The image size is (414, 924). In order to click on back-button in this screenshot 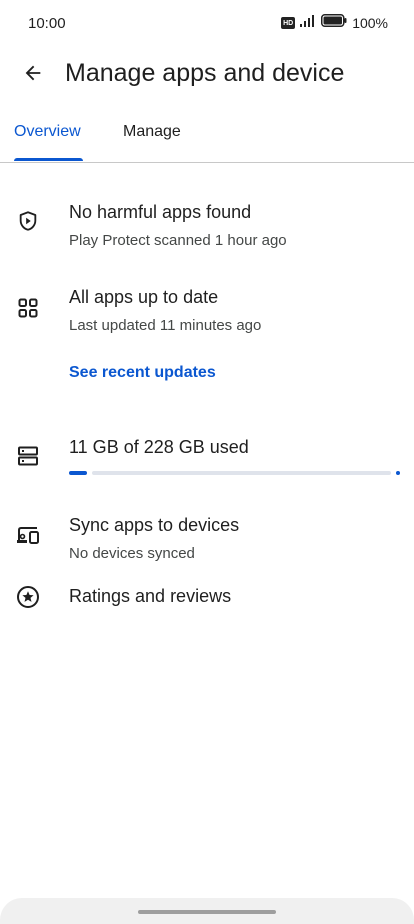, I will do `click(33, 75)`.